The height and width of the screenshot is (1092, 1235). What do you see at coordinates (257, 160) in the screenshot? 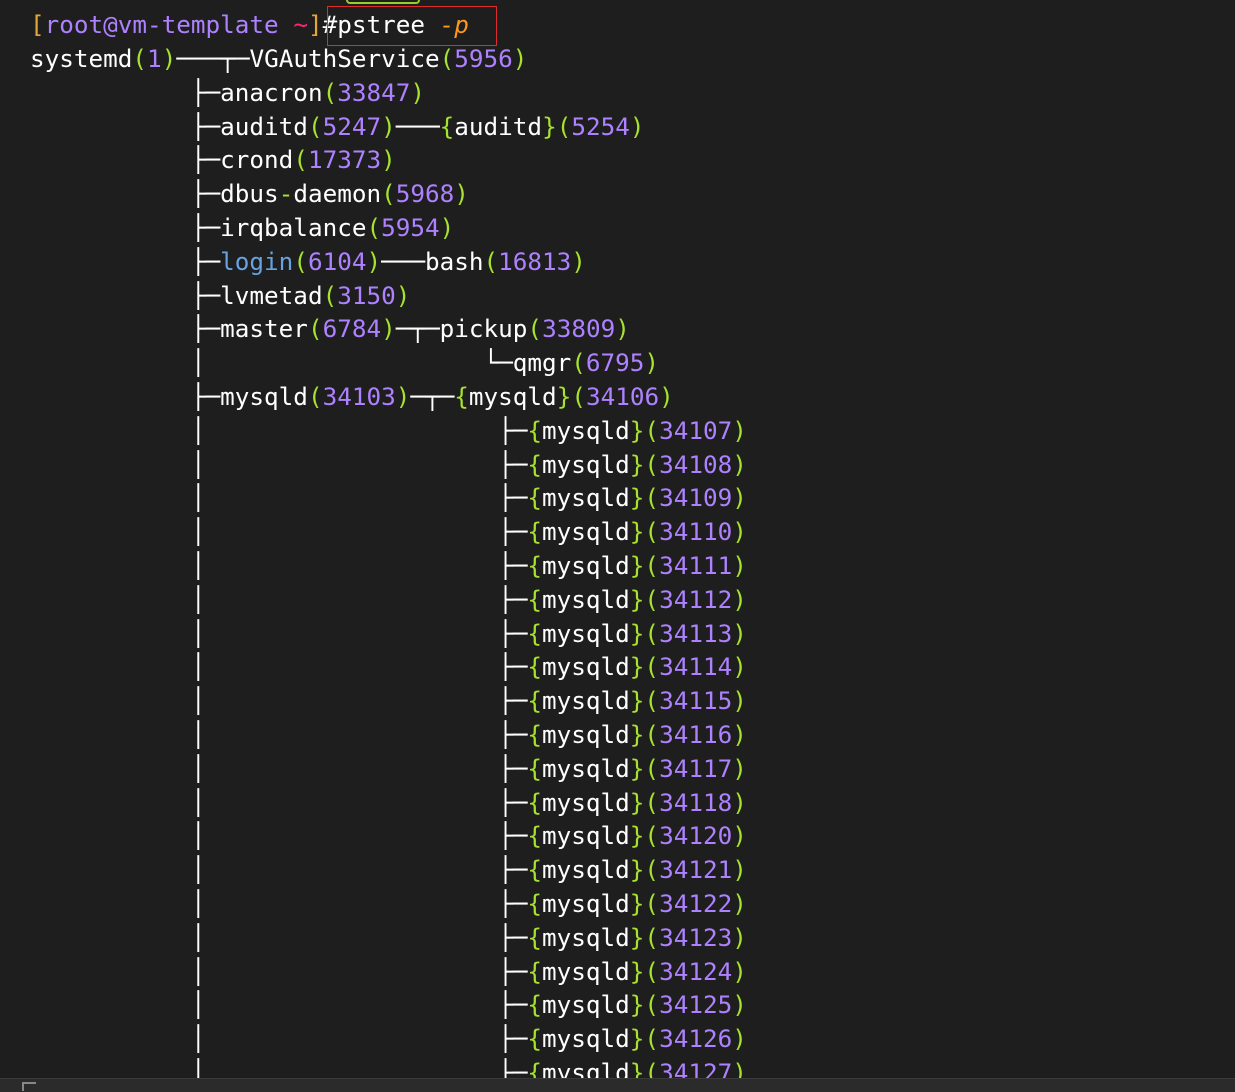
I see `tree-text: crond` at bounding box center [257, 160].